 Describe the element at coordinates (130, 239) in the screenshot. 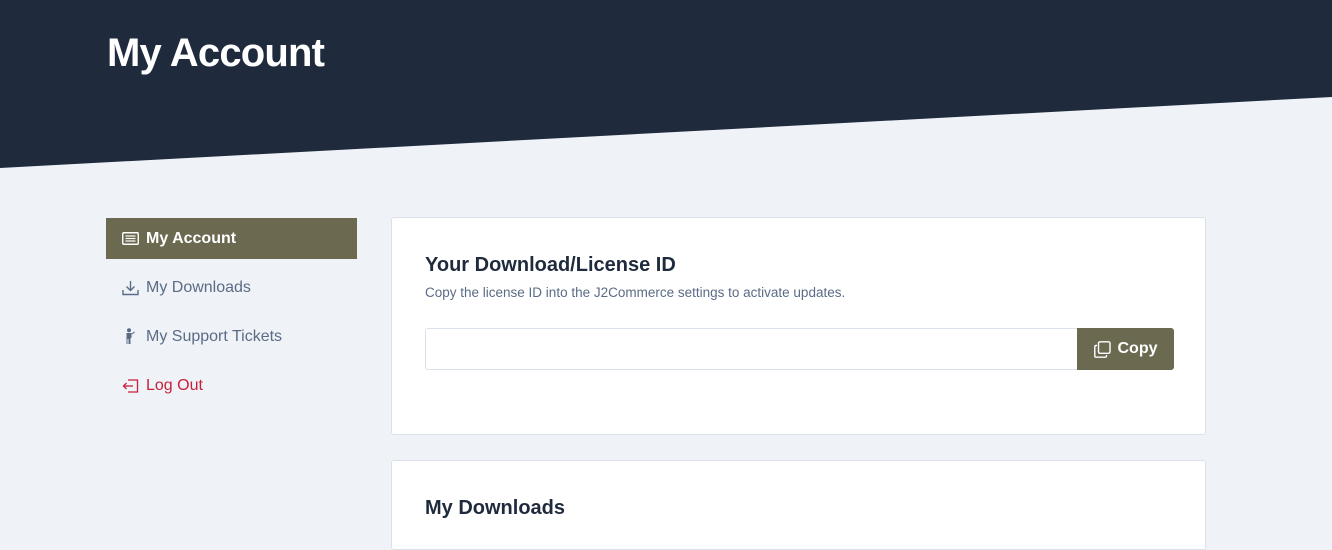

I see `list-icon` at that location.